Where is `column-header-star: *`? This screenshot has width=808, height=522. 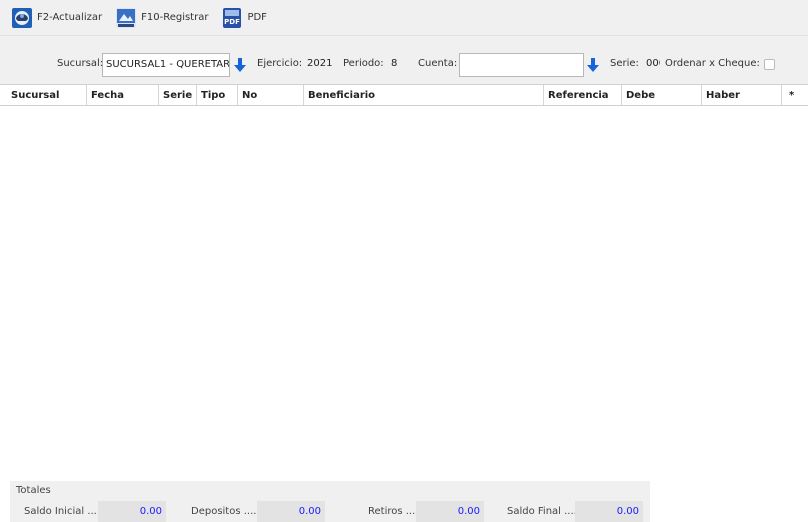
column-header-star: * is located at coordinates (794, 95).